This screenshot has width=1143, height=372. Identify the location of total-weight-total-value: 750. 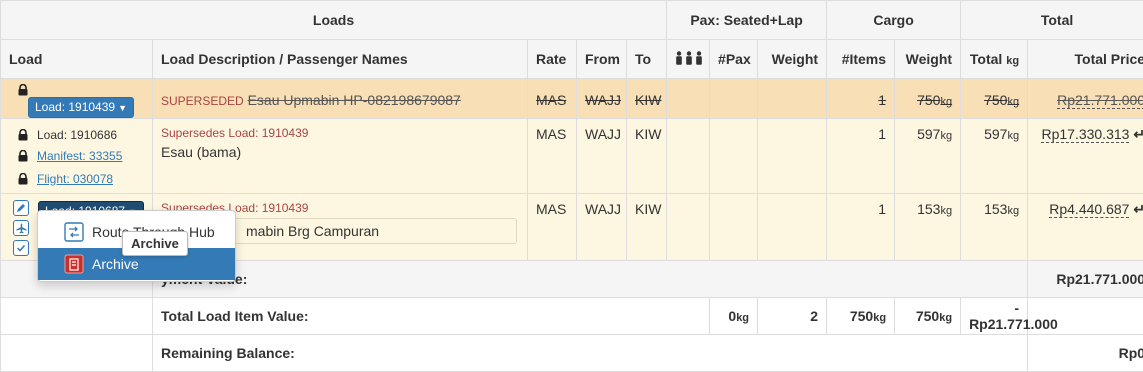
(927, 316).